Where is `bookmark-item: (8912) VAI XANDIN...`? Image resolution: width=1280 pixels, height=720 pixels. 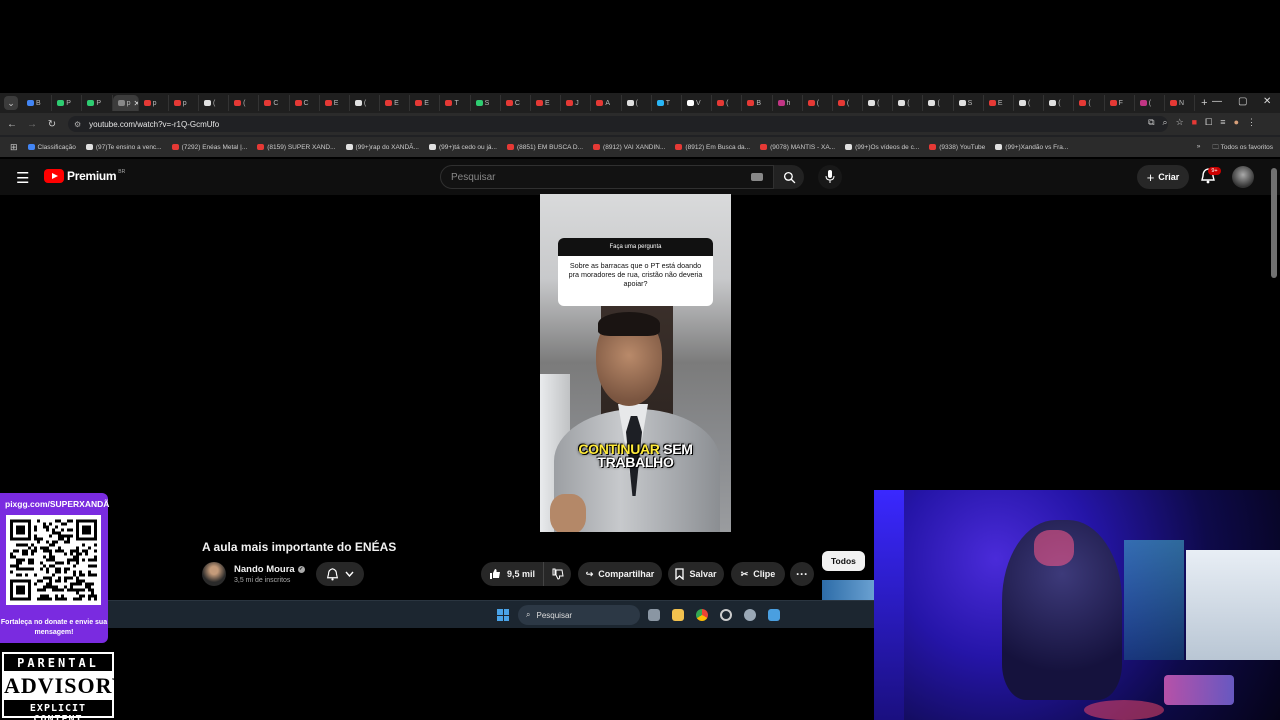
bookmark-item: (8912) VAI XANDIN... is located at coordinates (629, 147).